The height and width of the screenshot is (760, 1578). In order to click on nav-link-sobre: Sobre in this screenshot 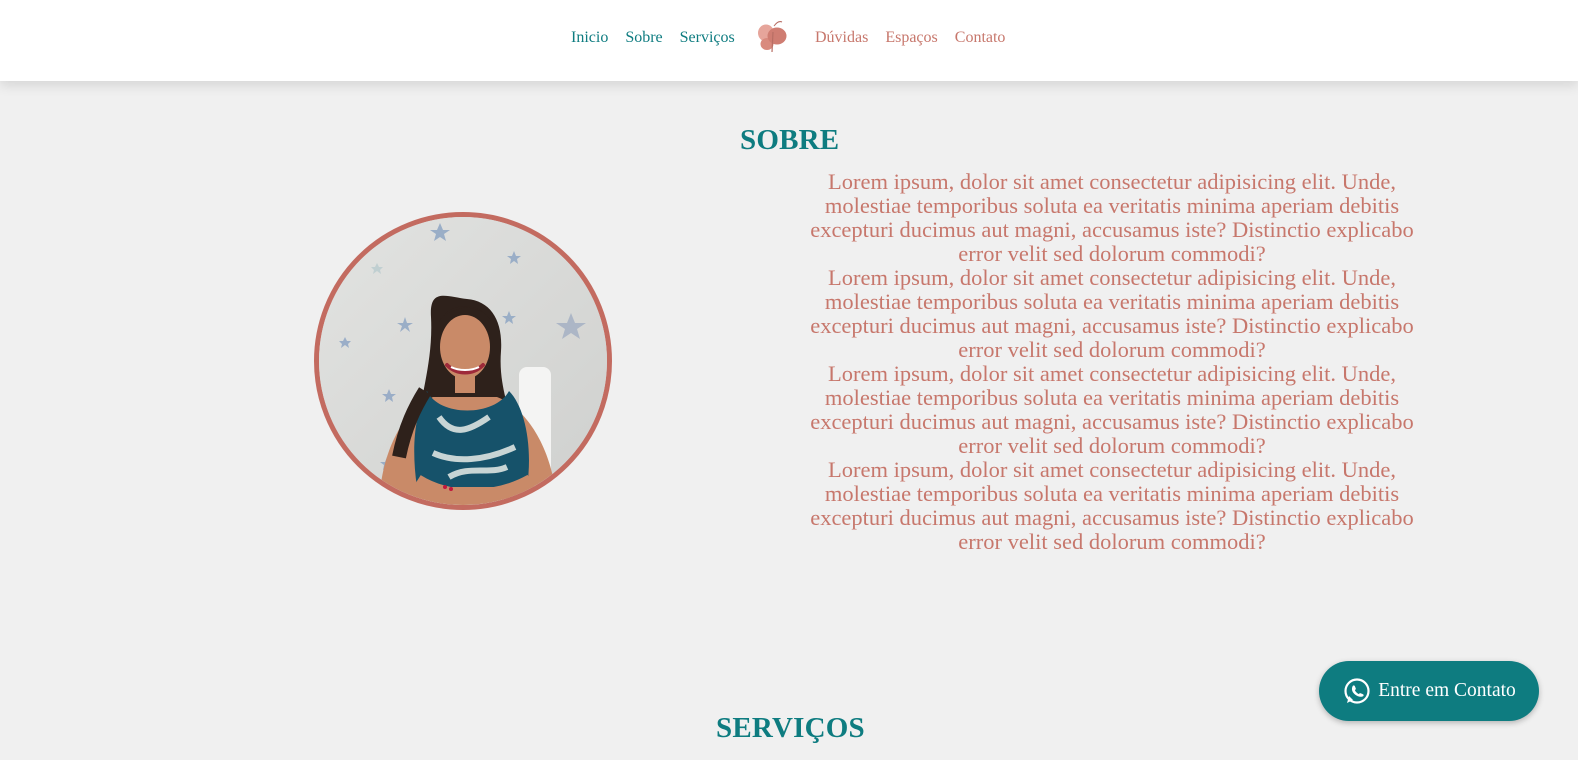, I will do `click(643, 37)`.